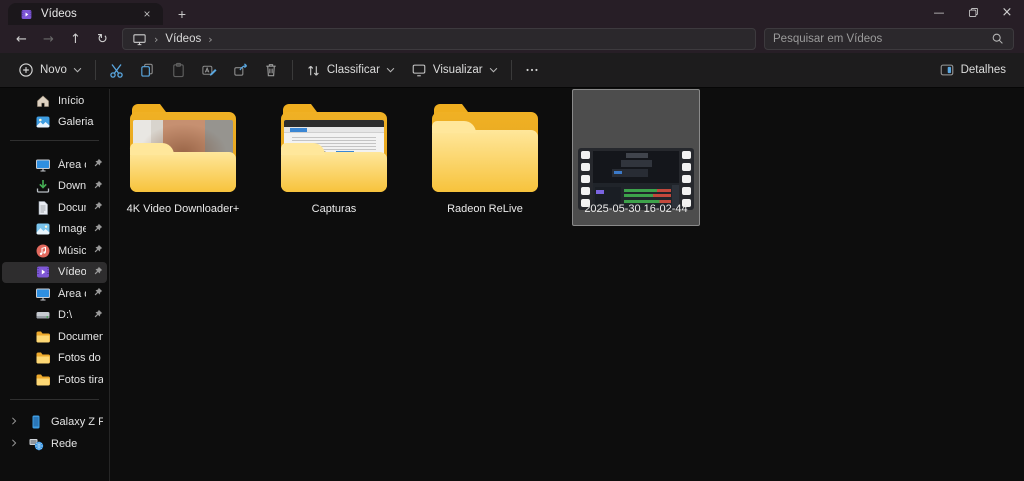 The image size is (1024, 481). What do you see at coordinates (54, 230) in the screenshot?
I see `sidebar-item-imagens: Imagens` at bounding box center [54, 230].